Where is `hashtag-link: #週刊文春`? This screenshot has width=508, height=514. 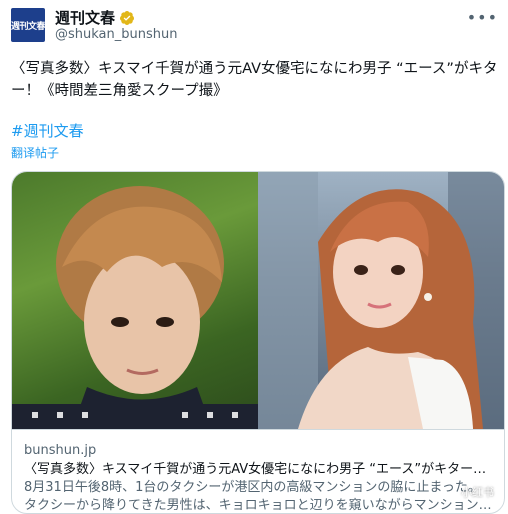 hashtag-link: #週刊文春 is located at coordinates (47, 130).